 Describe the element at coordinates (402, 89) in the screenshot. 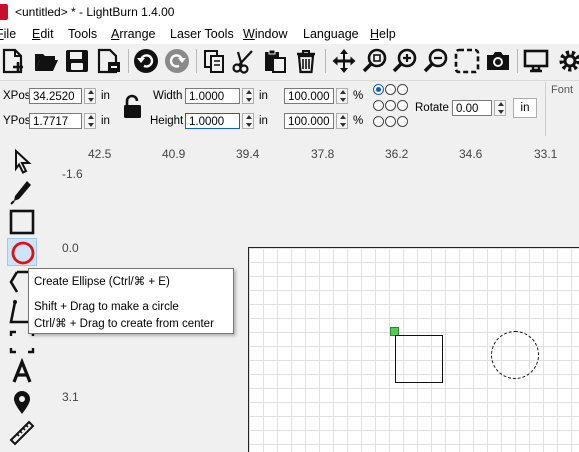

I see `anchor-top-right-radio` at that location.